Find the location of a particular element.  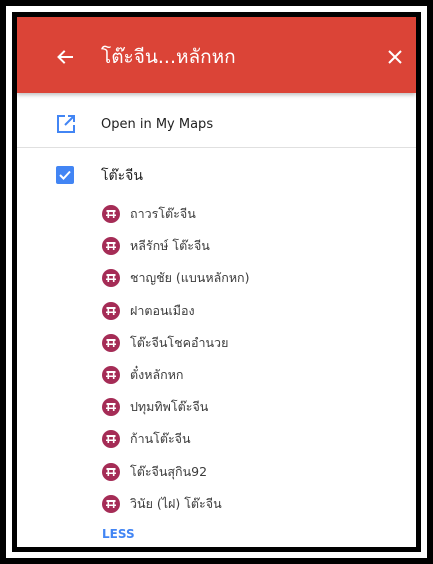

place-item: ตั๋งหลักหก is located at coordinates (216, 376).